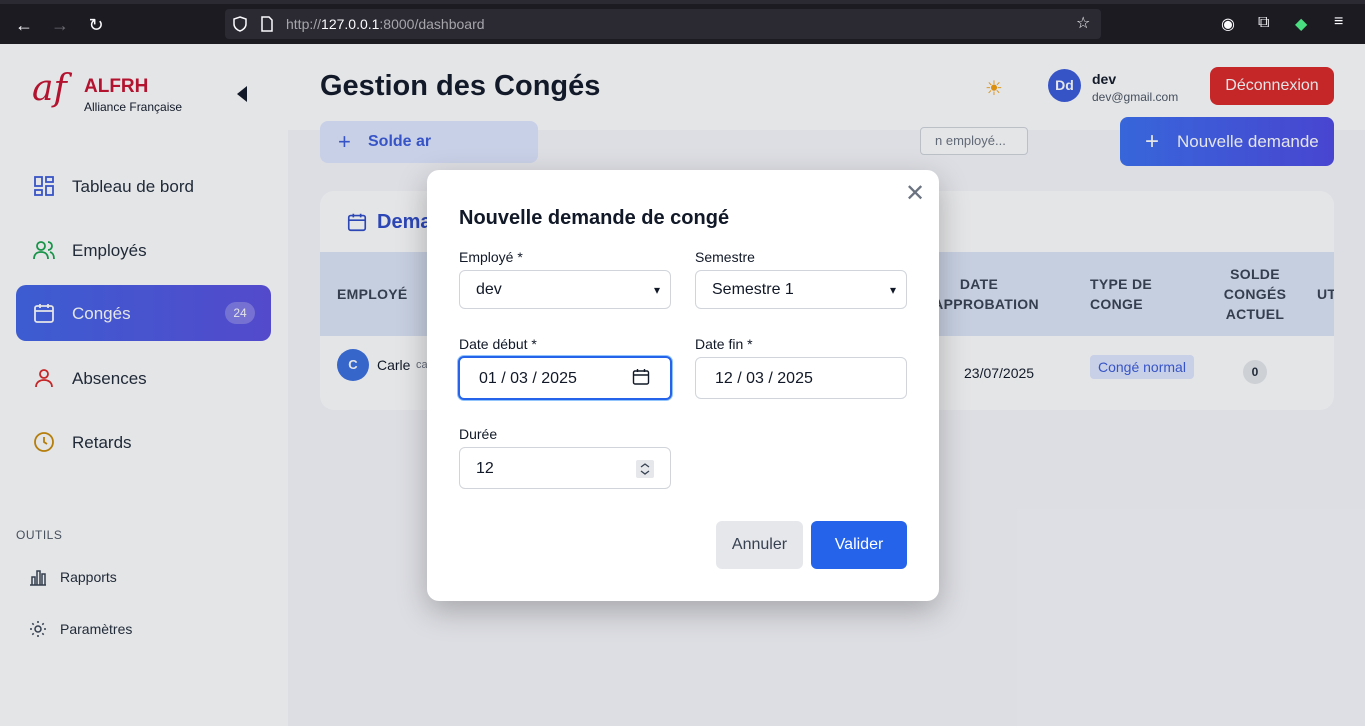 Image resolution: width=1365 pixels, height=726 pixels. Describe the element at coordinates (724, 344) in the screenshot. I see `end-date-label: Date fin *` at that location.